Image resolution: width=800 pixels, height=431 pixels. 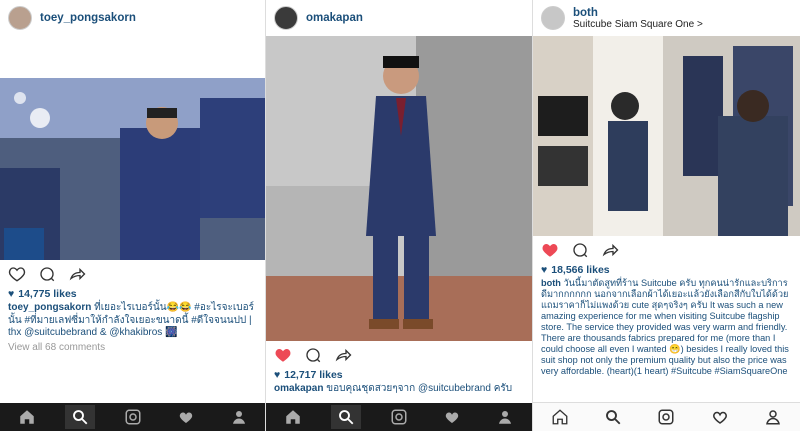 What do you see at coordinates (132, 294) in the screenshot?
I see `likes-count: ♥ 14,775 likes` at bounding box center [132, 294].